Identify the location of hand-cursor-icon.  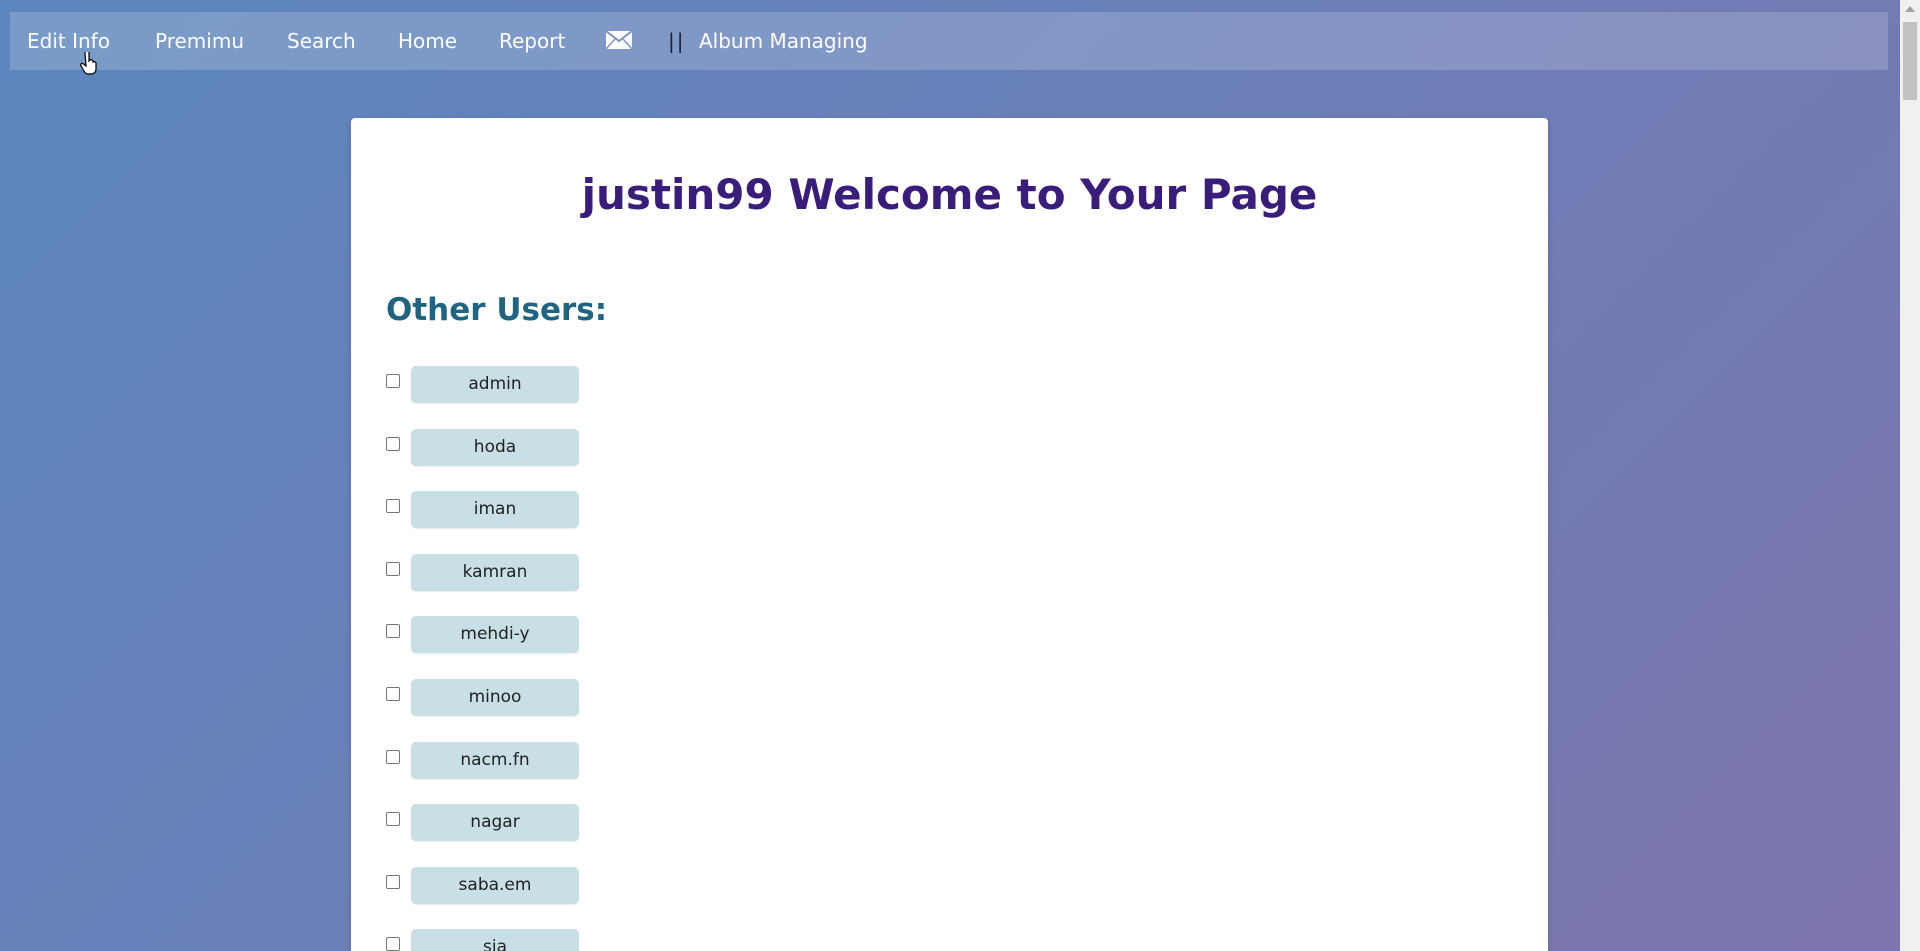
(88, 63).